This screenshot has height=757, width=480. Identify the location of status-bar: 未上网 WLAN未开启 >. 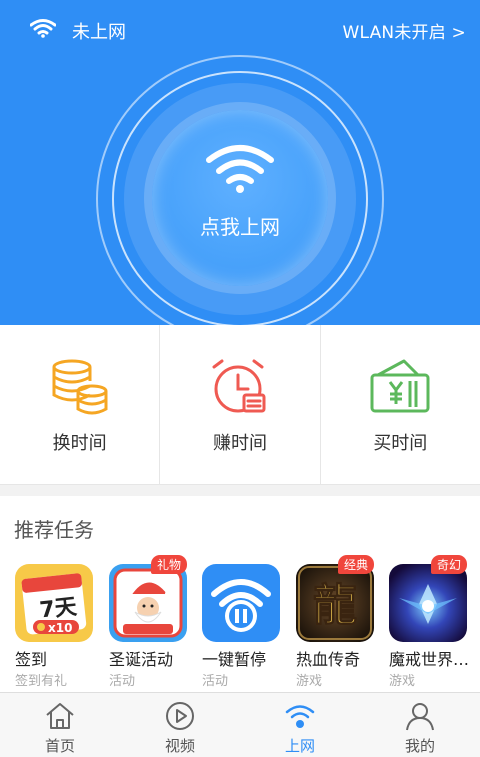
(240, 29).